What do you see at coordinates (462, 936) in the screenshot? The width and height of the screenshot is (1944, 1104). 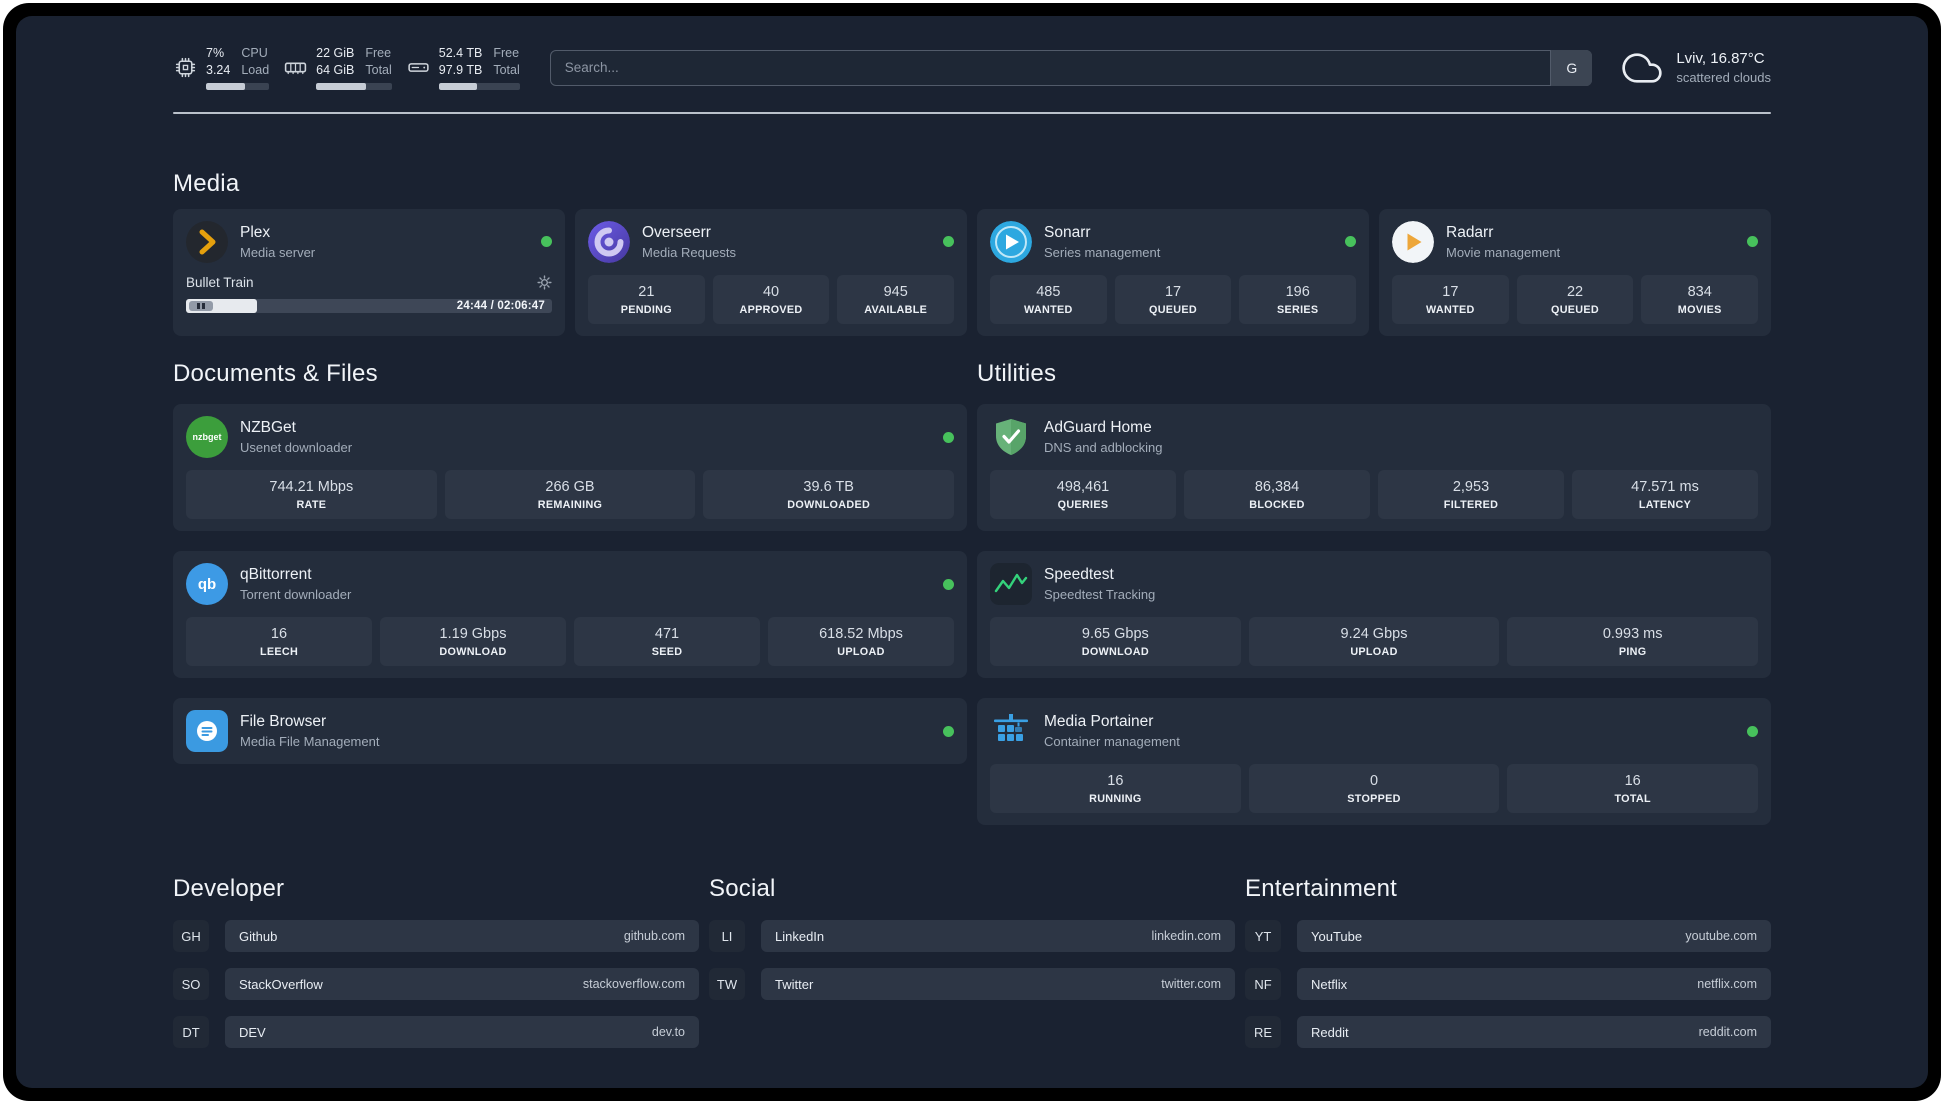 I see `bookmark-link-github: Github github.com` at bounding box center [462, 936].